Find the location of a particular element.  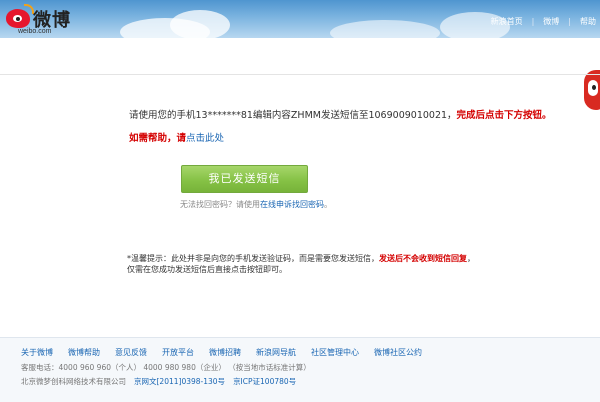

tip-text: *温馨提示：此处并非是向您的手机发送验证码，而是需要您发送短信， is located at coordinates (253, 258).